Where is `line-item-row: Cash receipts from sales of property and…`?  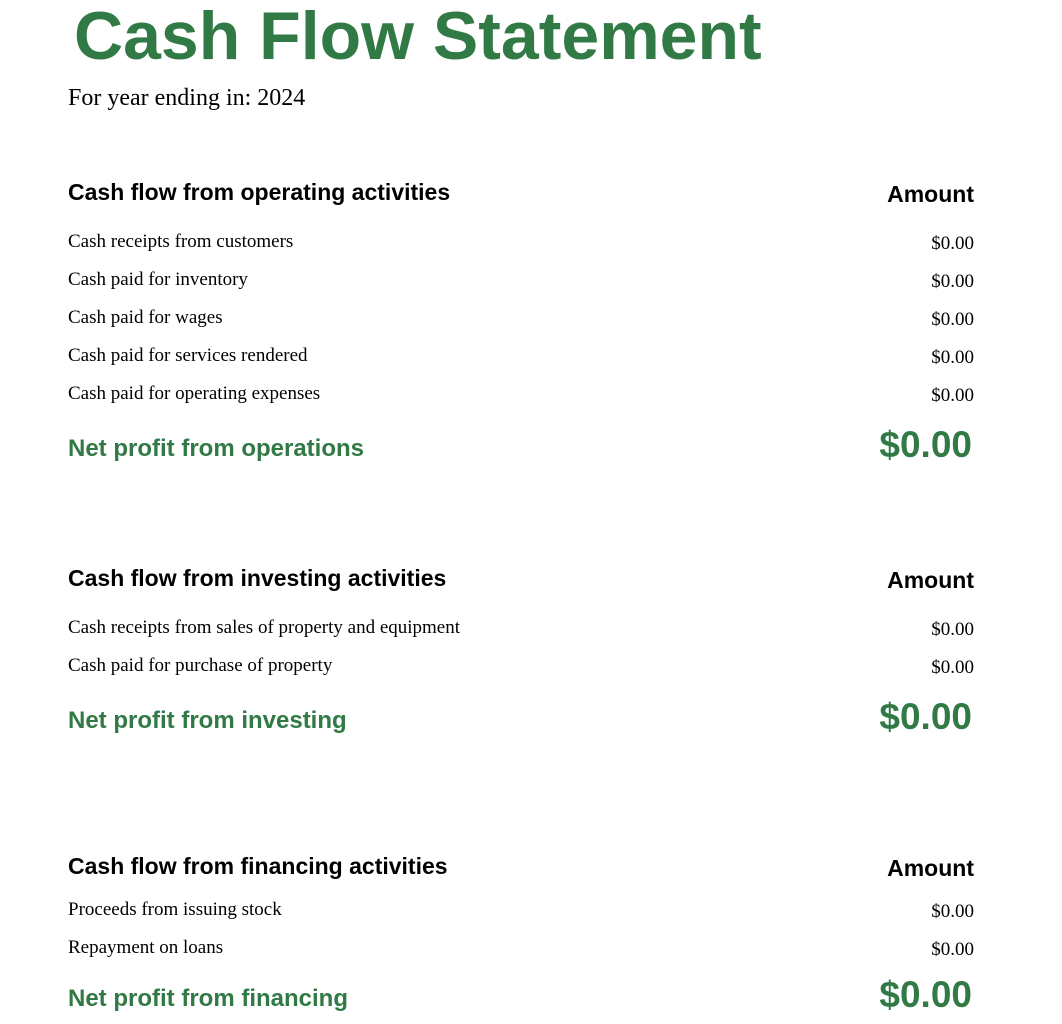 line-item-row: Cash receipts from sales of property and… is located at coordinates (521, 635).